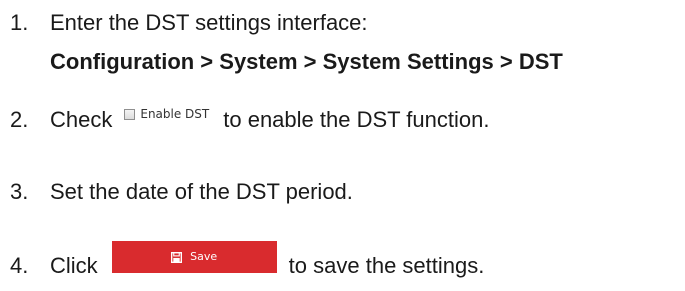 The image size is (685, 291). What do you see at coordinates (201, 191) in the screenshot?
I see `step-text: Set the date of the DST period.` at bounding box center [201, 191].